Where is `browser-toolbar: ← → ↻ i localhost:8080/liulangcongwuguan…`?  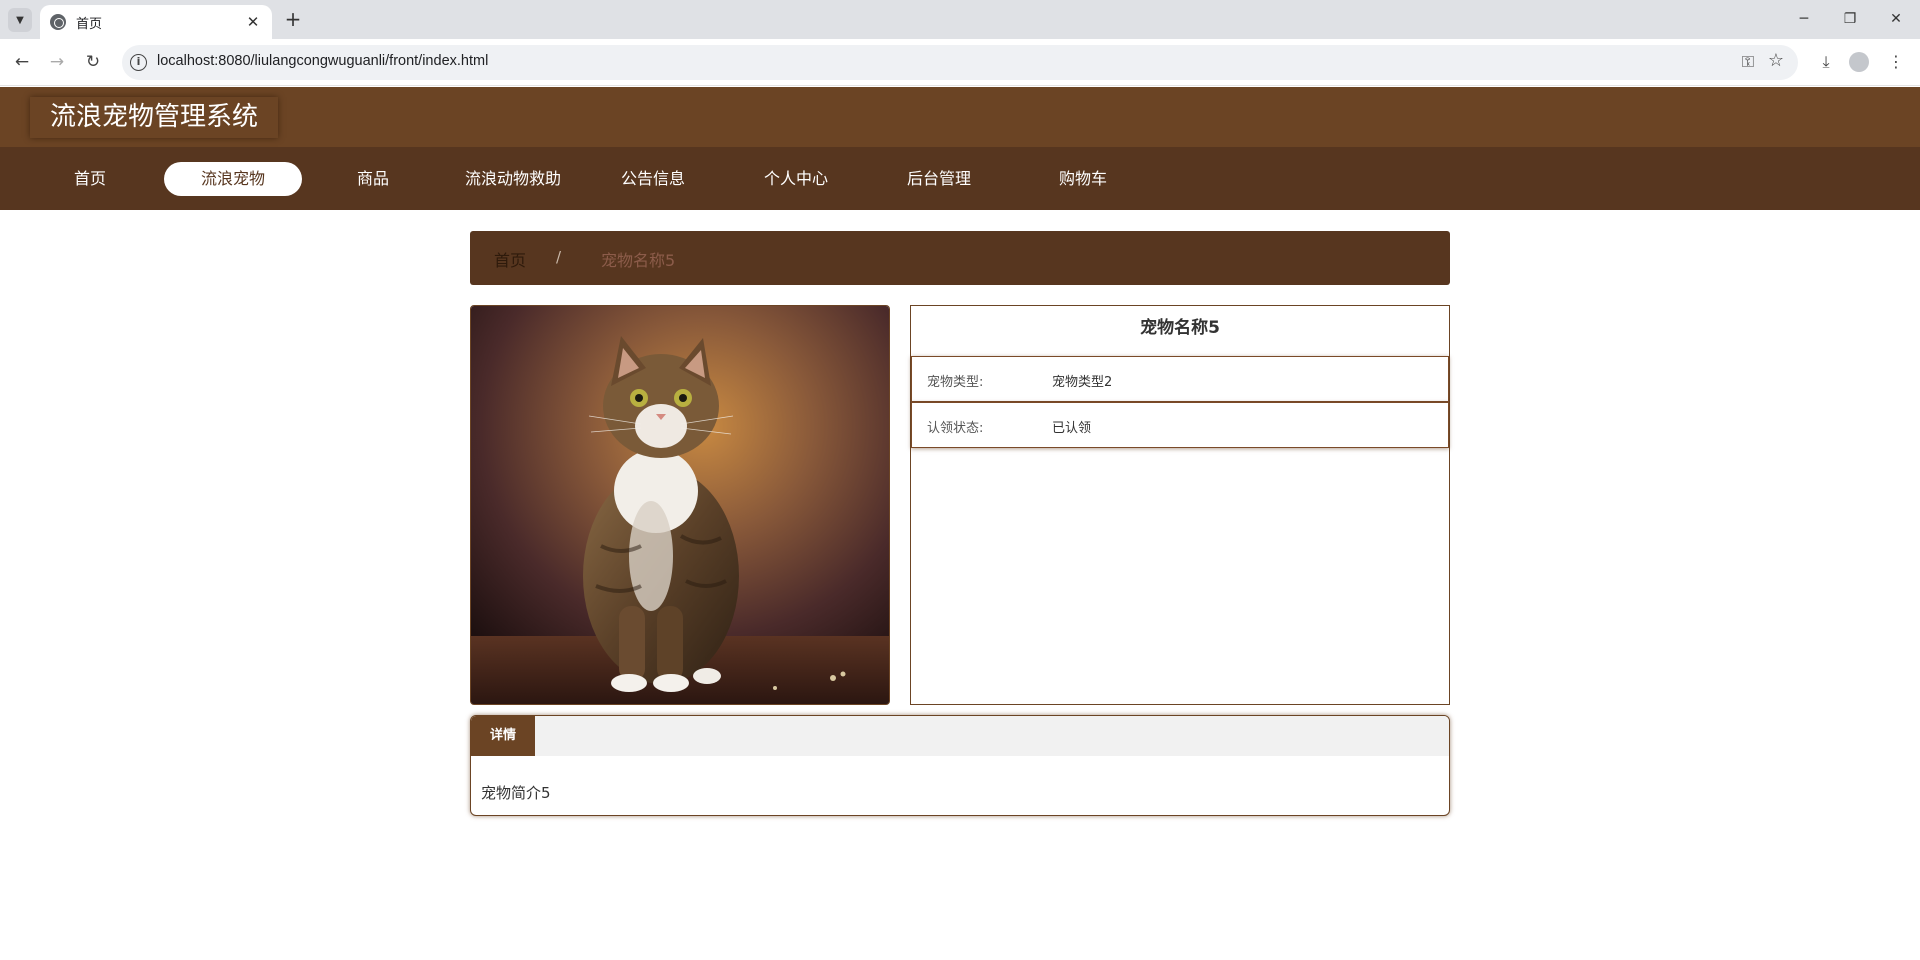 browser-toolbar: ← → ↻ i localhost:8080/liulangcongwuguan… is located at coordinates (960, 62).